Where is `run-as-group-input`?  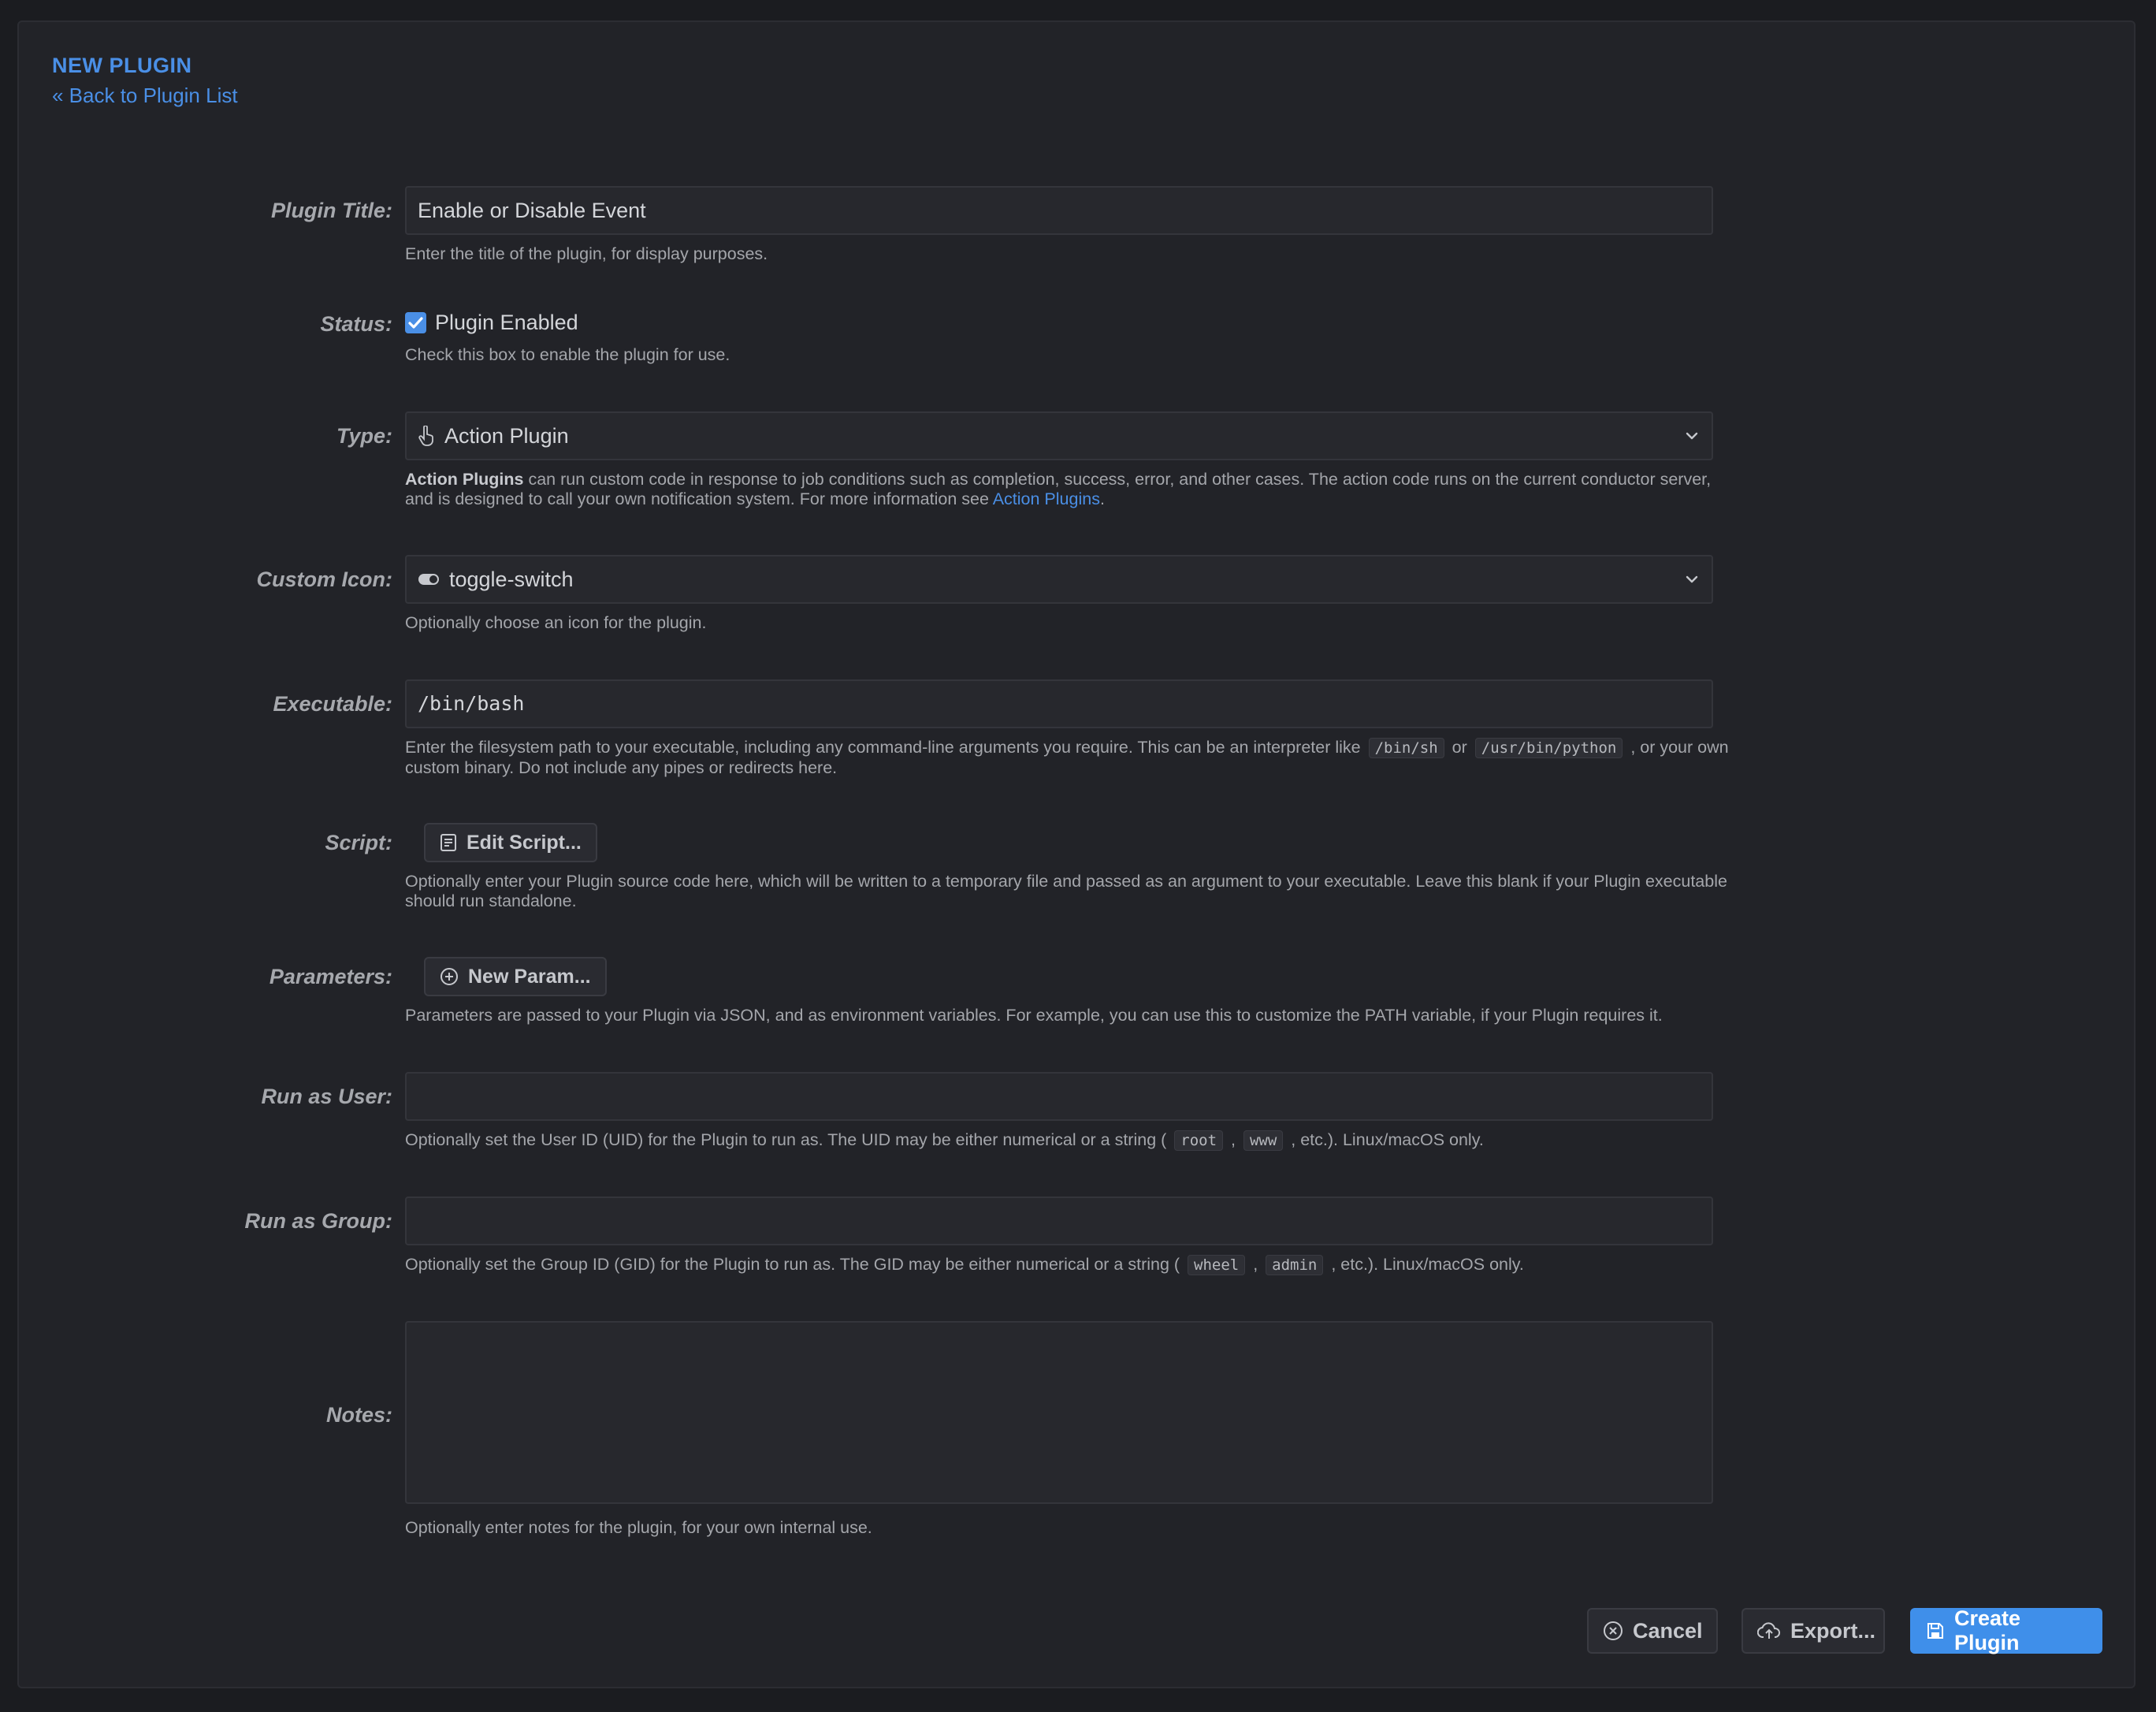 run-as-group-input is located at coordinates (1059, 1221).